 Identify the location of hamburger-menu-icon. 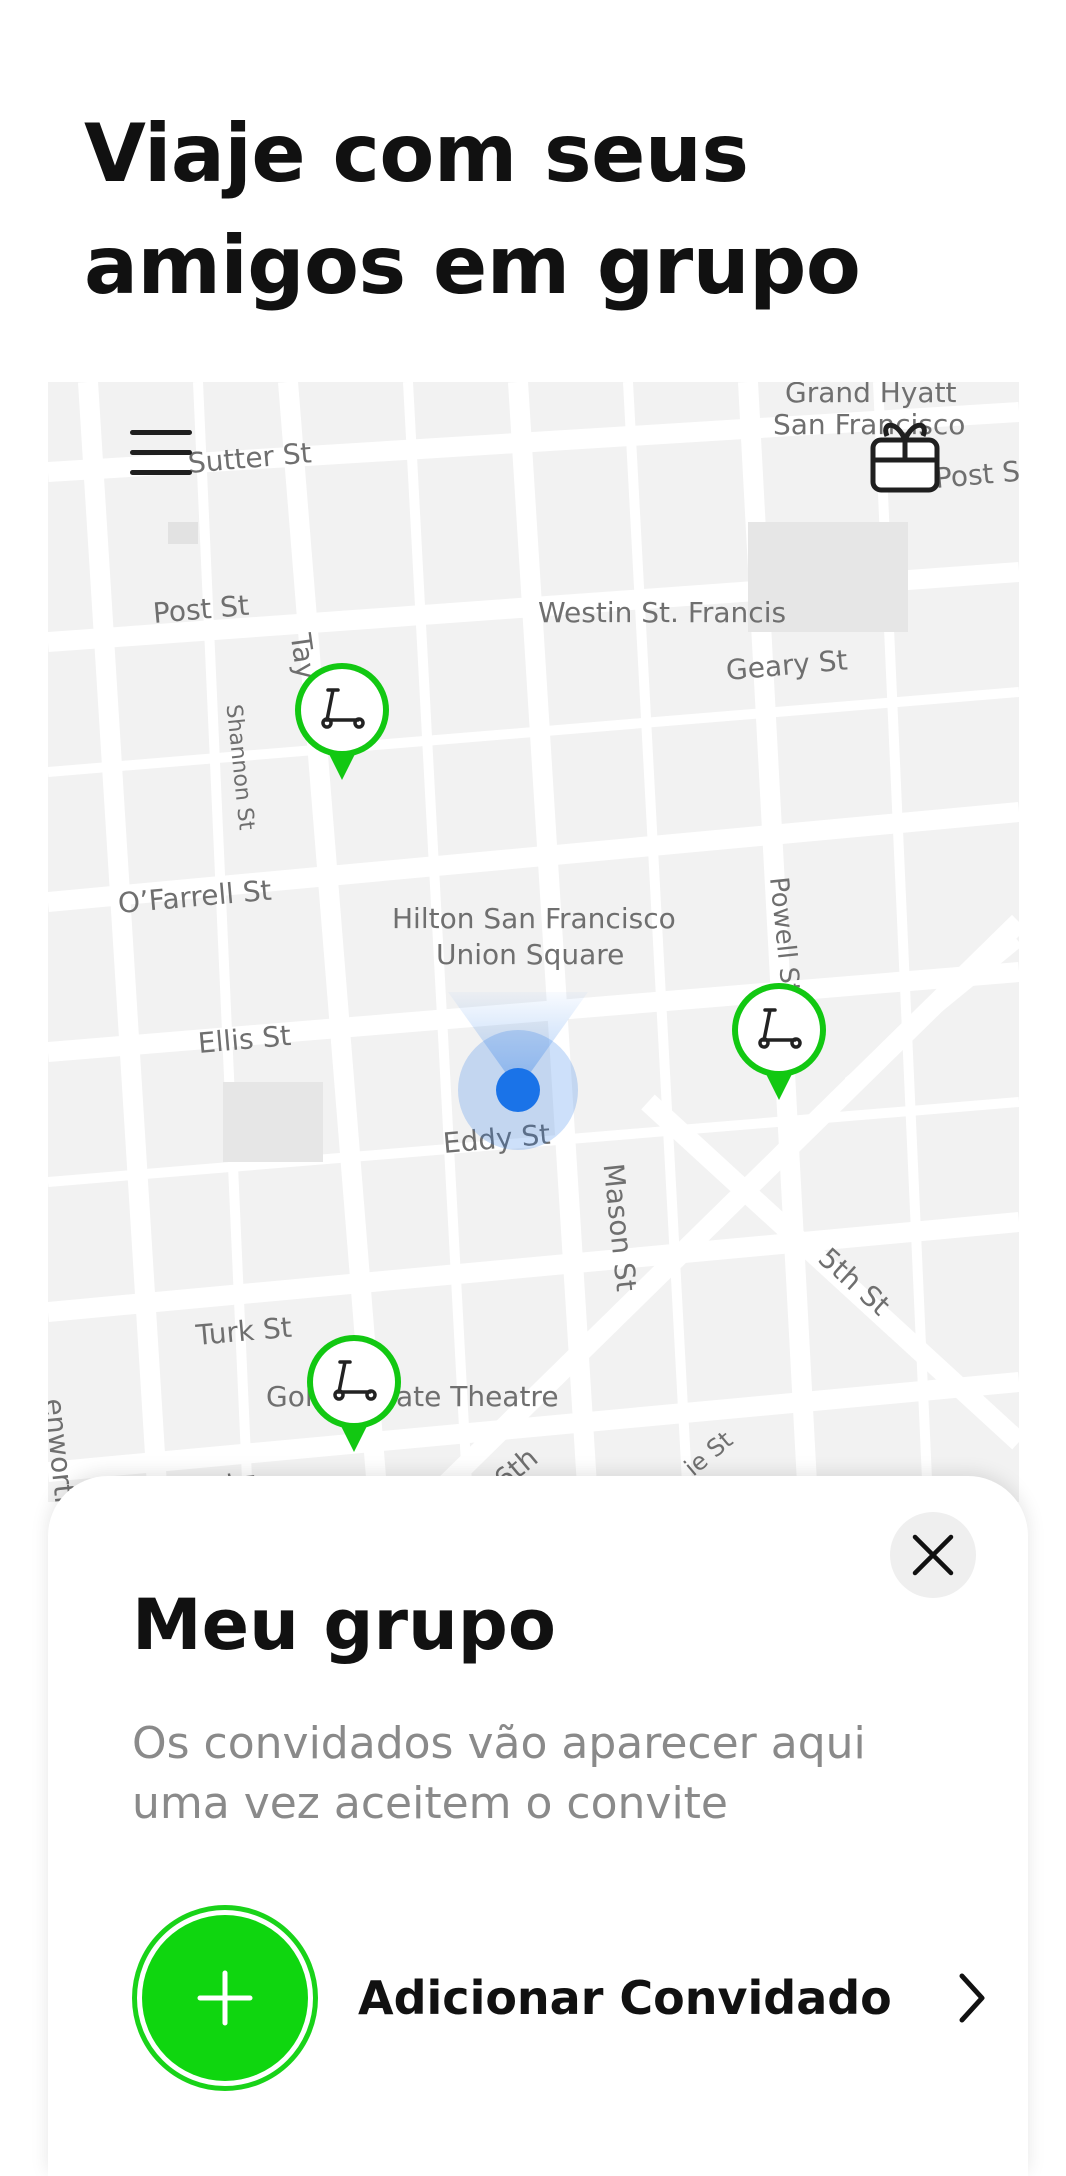
(161, 454).